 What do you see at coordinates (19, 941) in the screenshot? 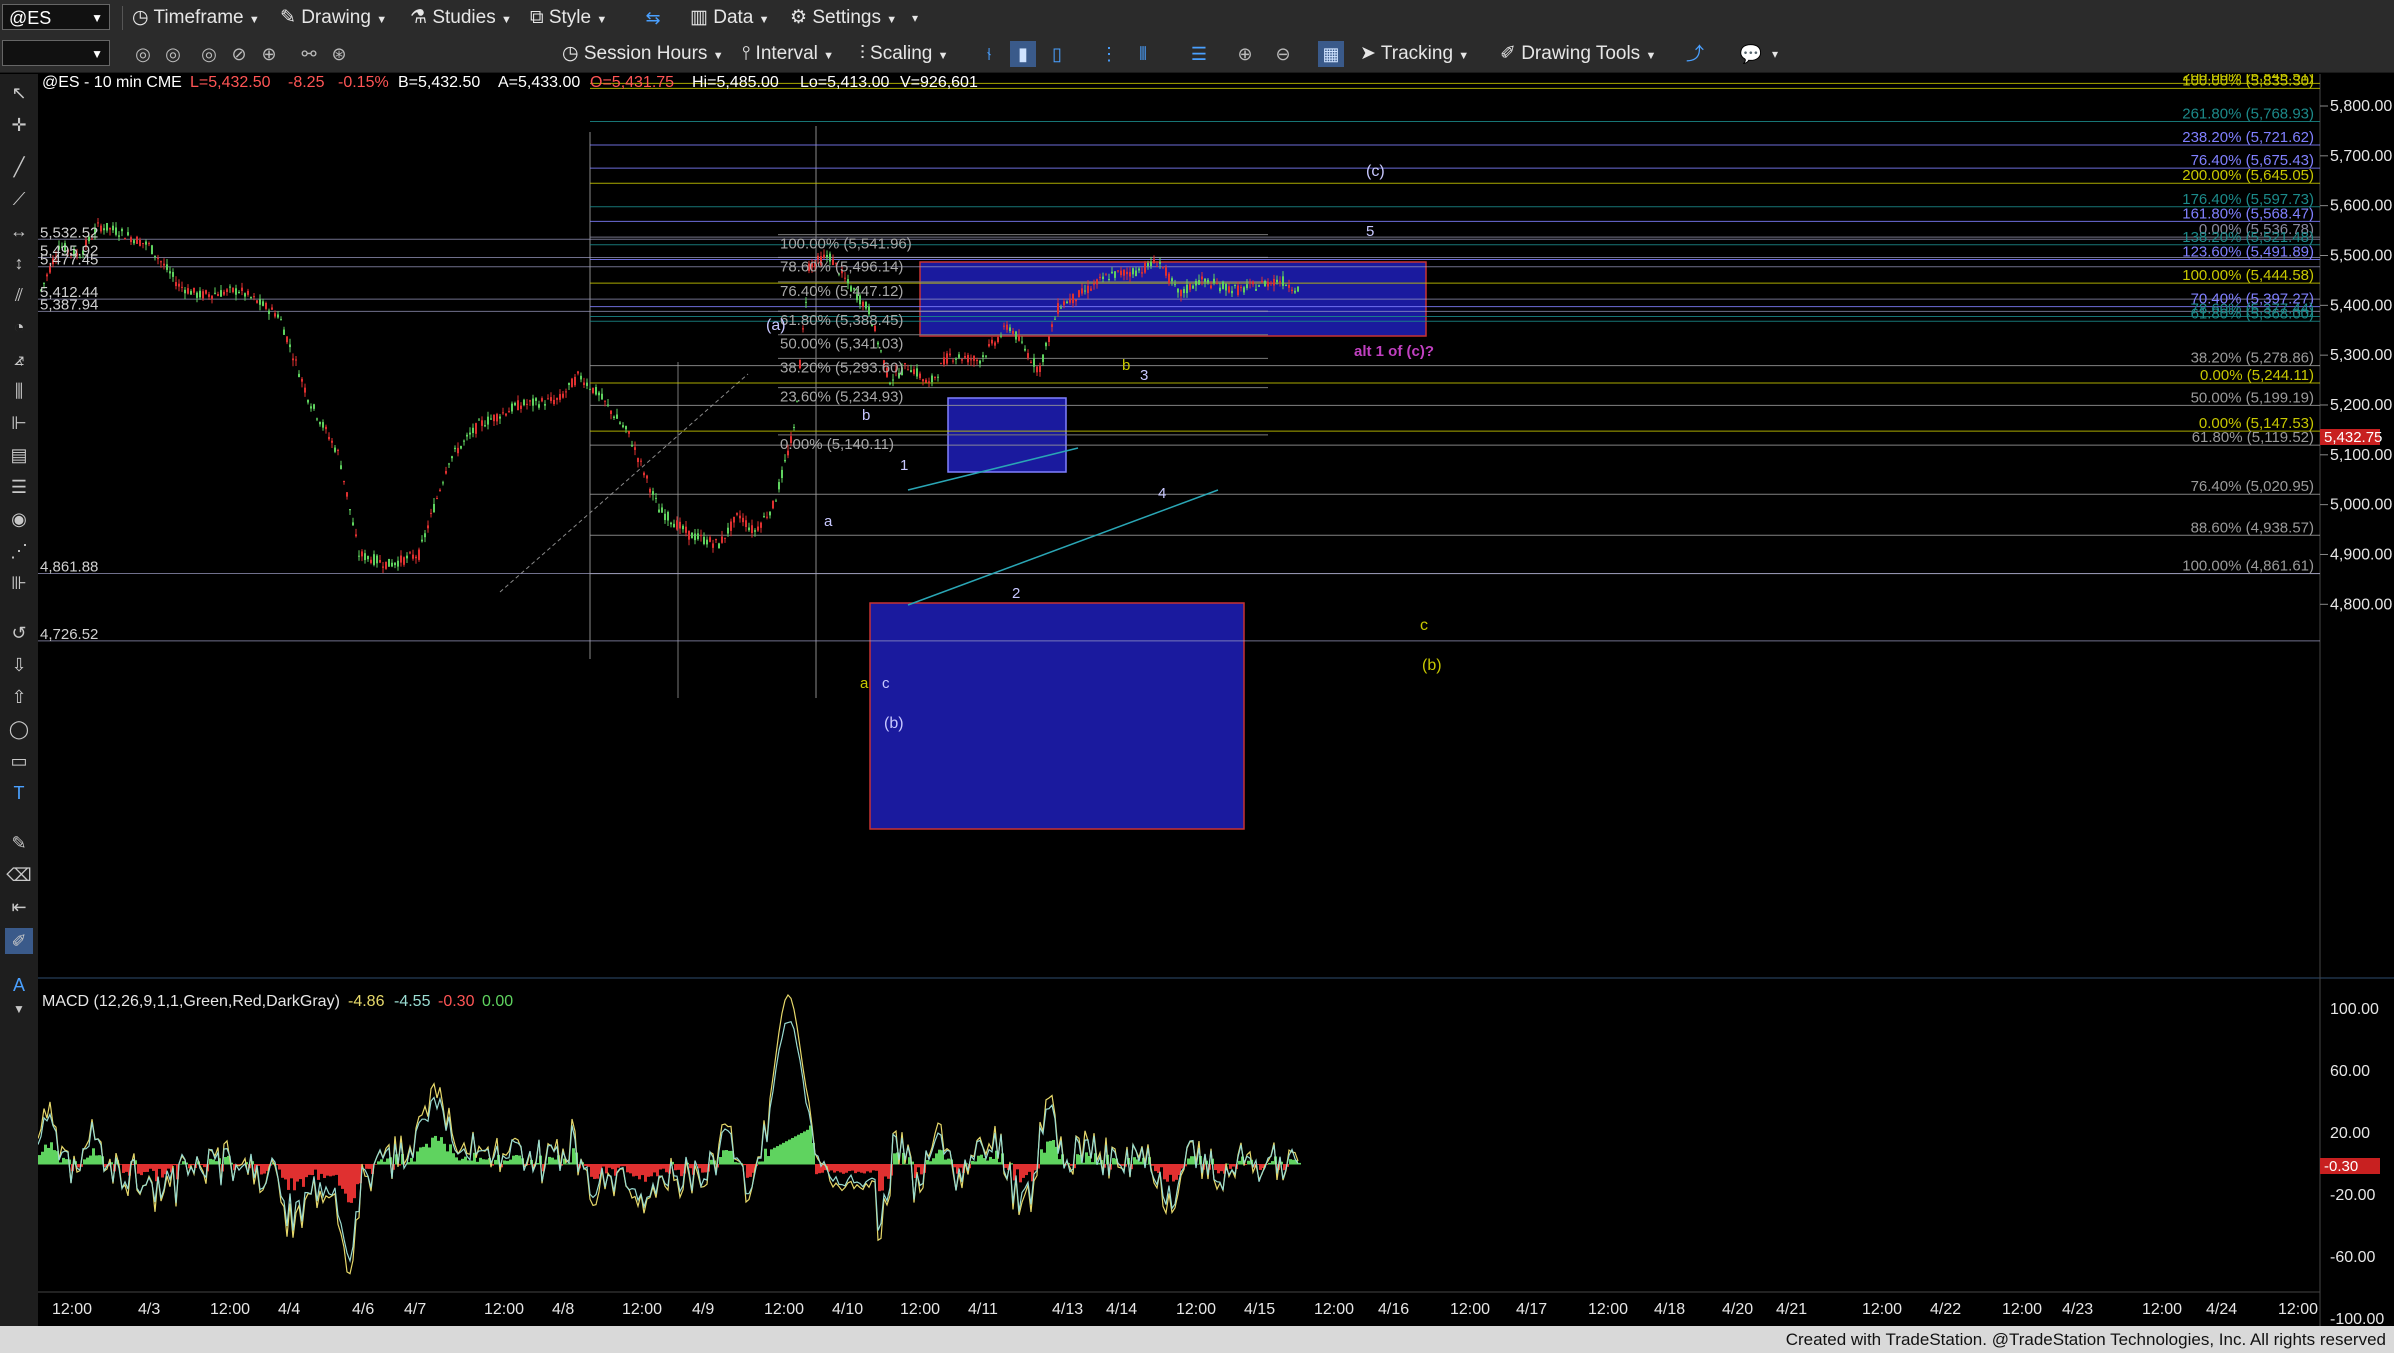
I see `magnet-icon: ✐` at bounding box center [19, 941].